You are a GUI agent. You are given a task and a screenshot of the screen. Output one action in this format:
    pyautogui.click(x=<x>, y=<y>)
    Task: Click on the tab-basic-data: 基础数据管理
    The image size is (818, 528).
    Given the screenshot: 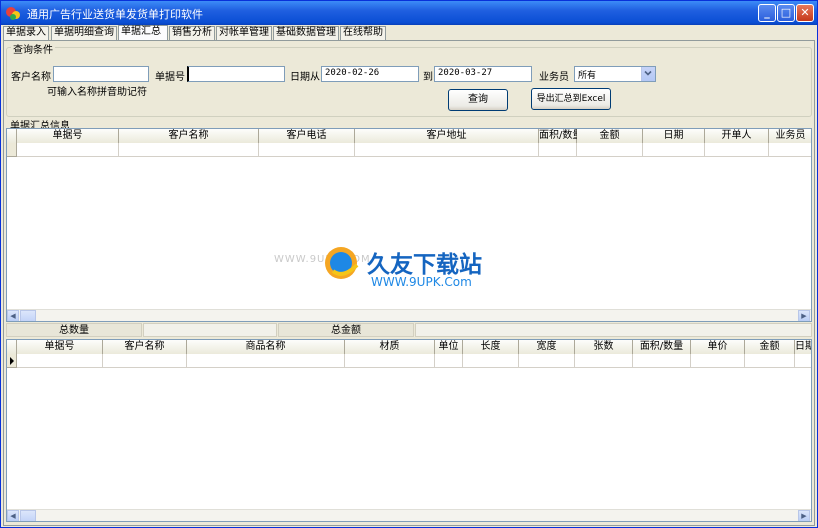 What is the action you would take?
    pyautogui.click(x=306, y=33)
    